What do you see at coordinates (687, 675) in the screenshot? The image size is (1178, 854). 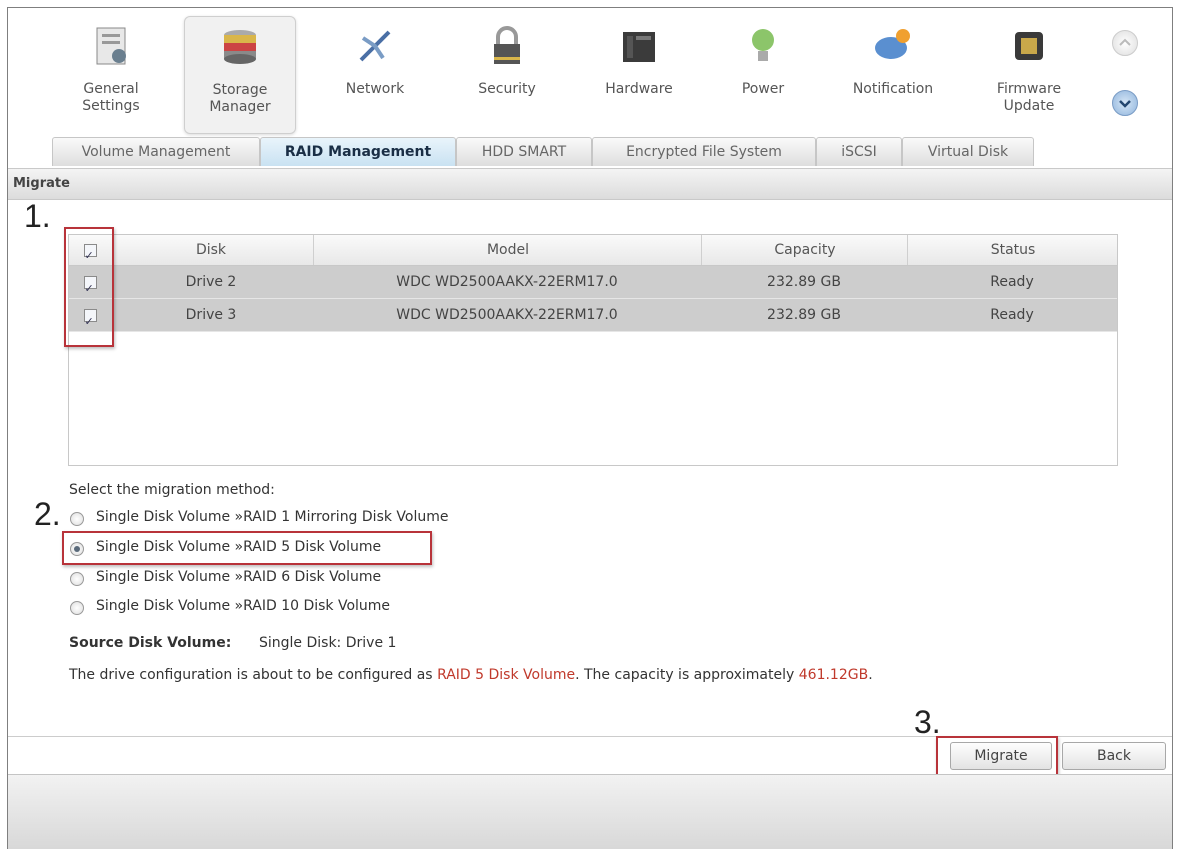 I see `summary-middle: . The capacity is approximately` at bounding box center [687, 675].